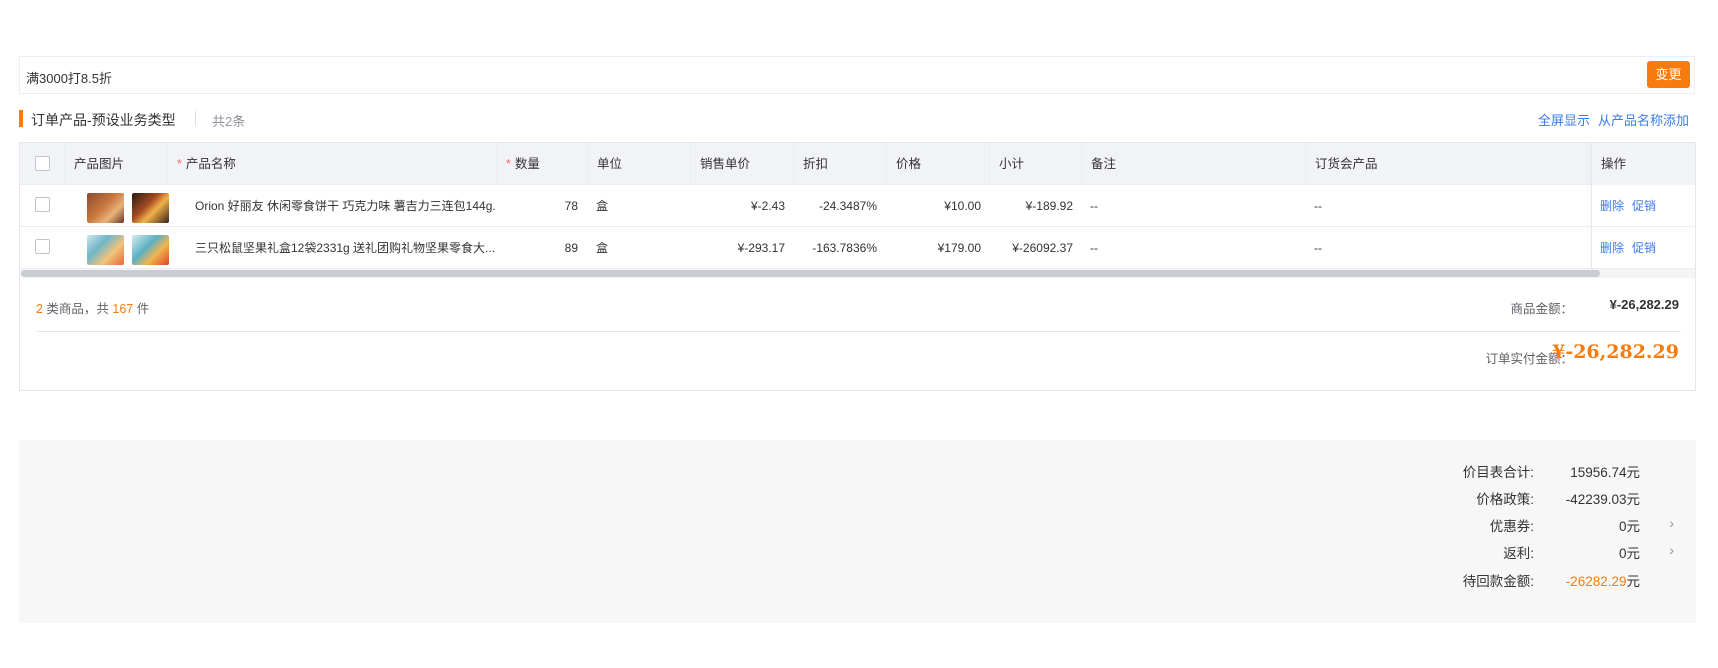 This screenshot has width=1718, height=668. I want to click on subtotal: ¥-26092.37, so click(1042, 248).